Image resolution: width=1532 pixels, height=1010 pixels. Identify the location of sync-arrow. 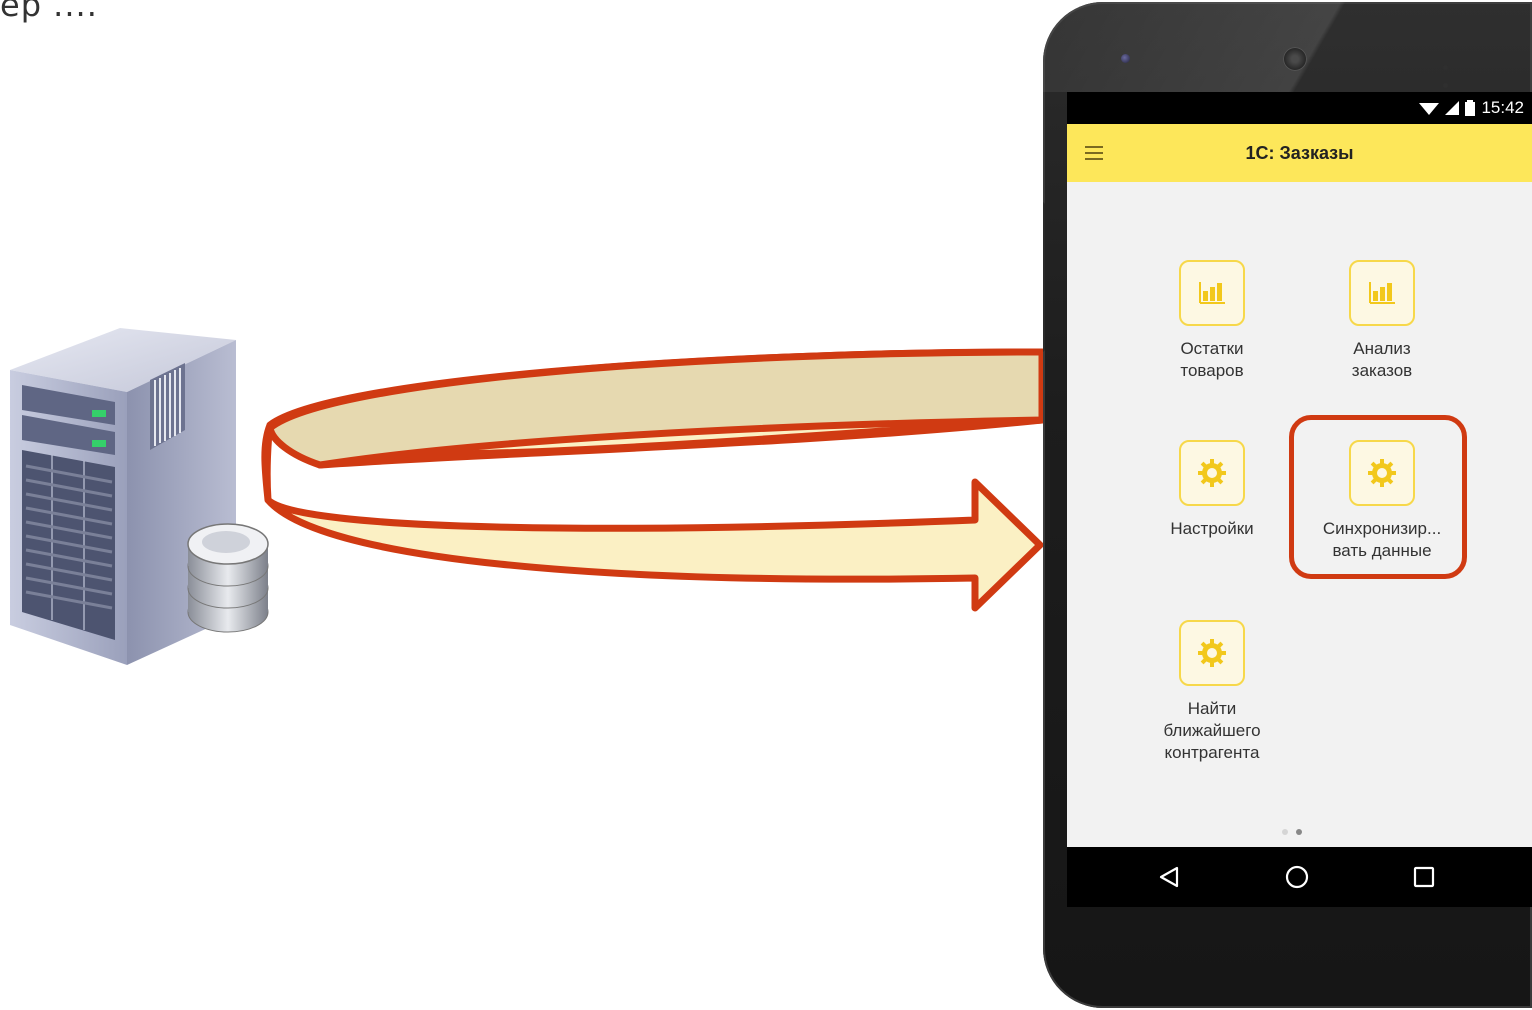
(653, 480).